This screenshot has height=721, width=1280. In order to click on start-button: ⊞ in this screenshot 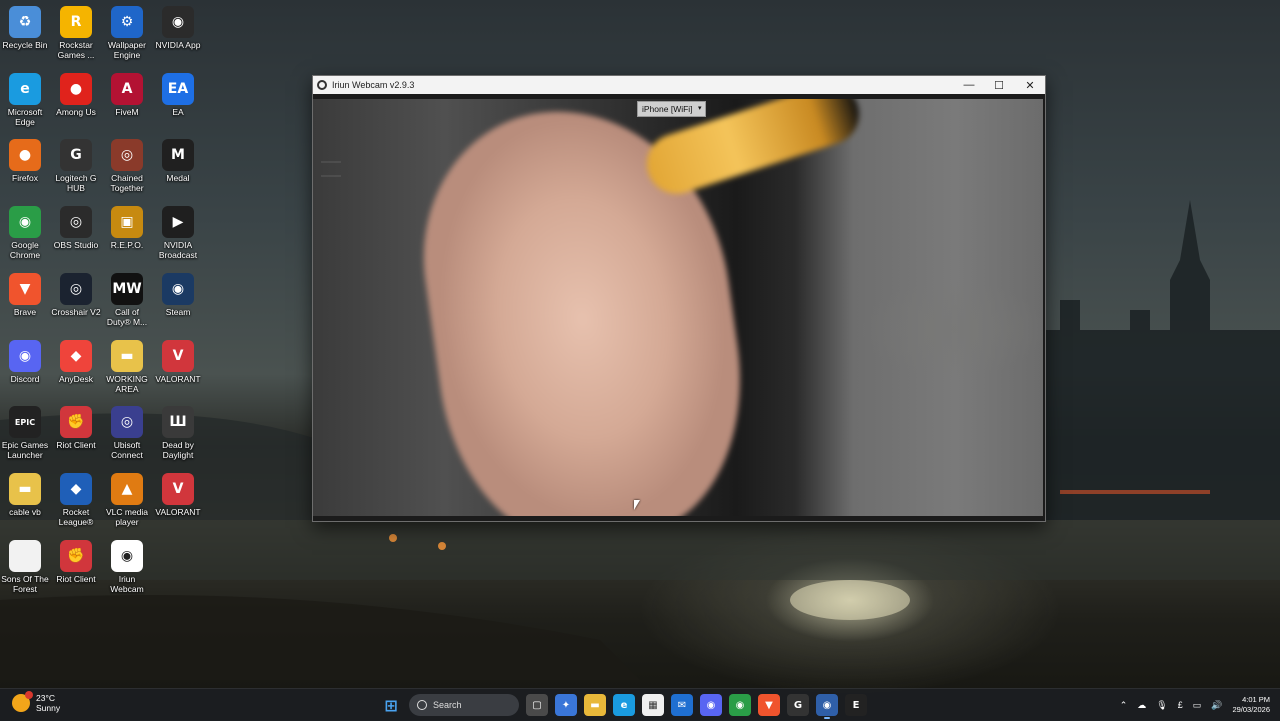, I will do `click(391, 705)`.